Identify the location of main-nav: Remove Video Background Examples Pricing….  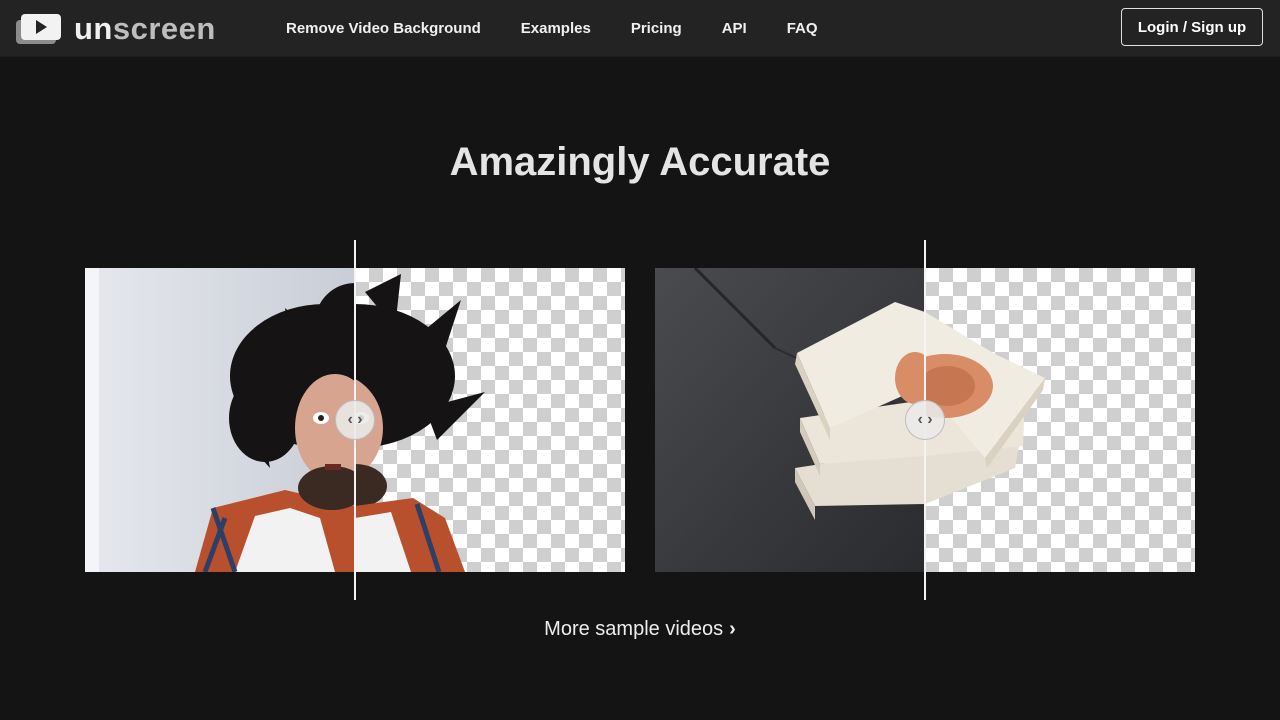
(572, 28).